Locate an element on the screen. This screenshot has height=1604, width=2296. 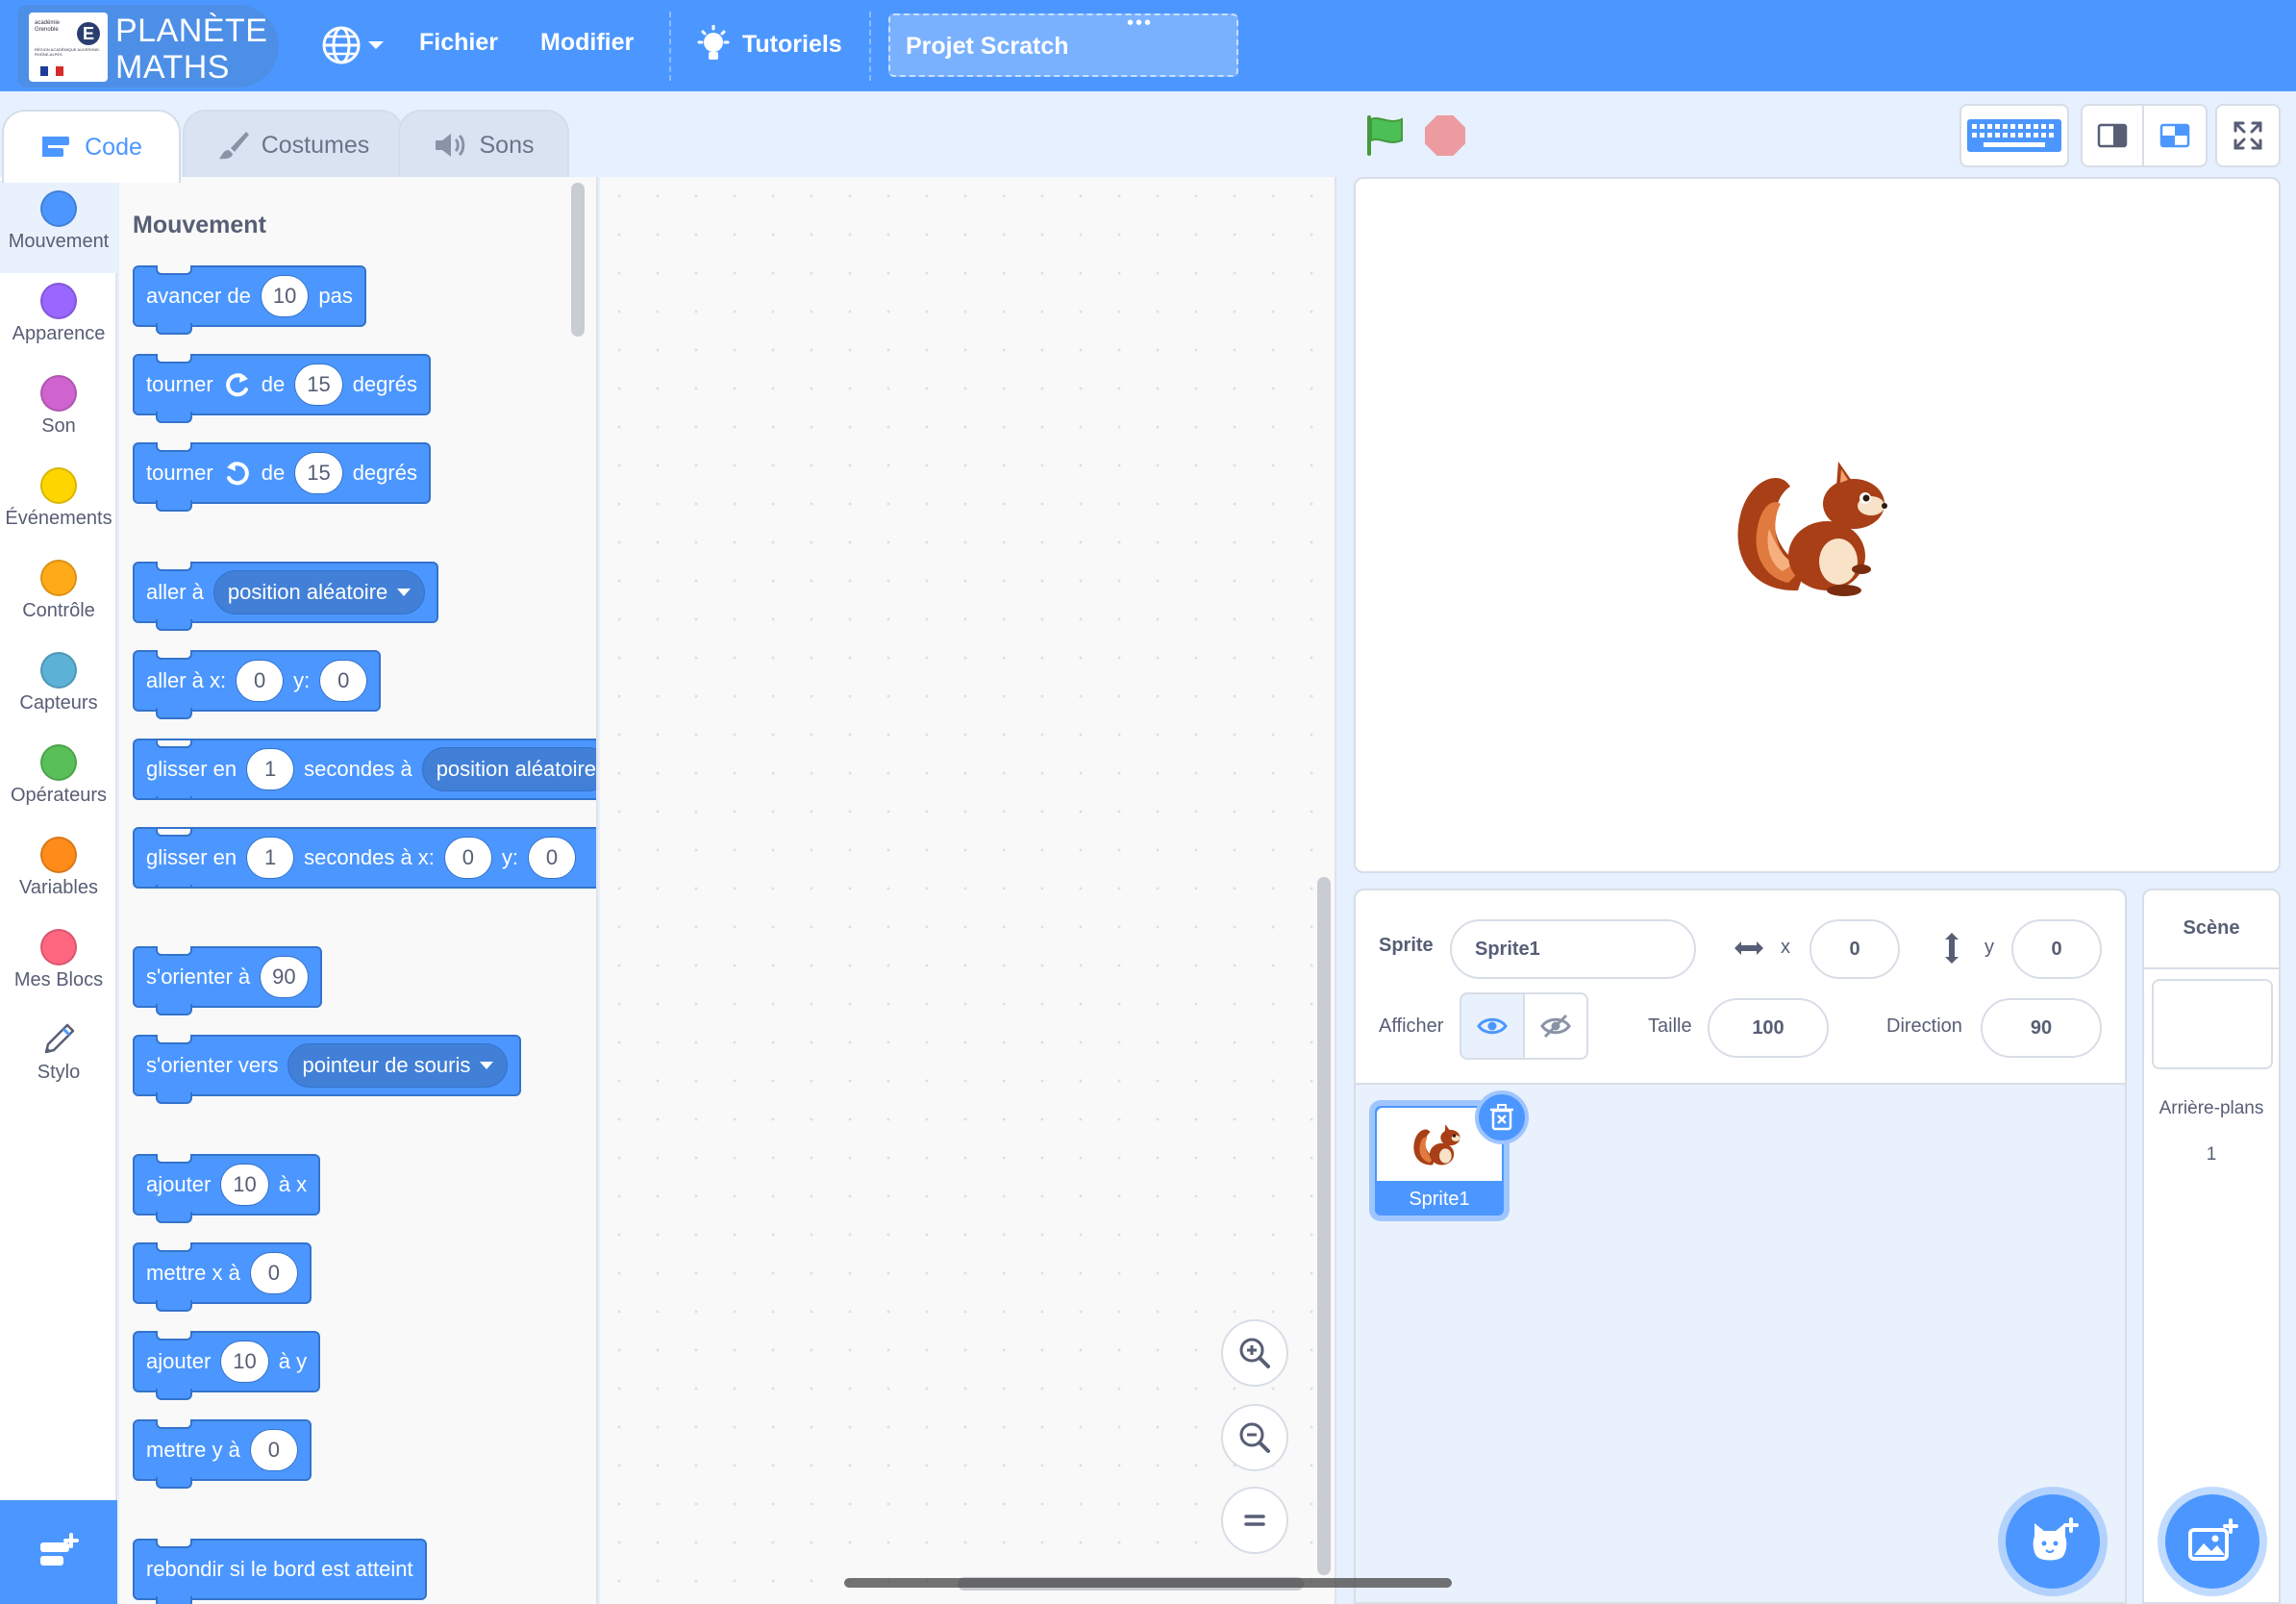
direction-input: 90 is located at coordinates (2041, 1028).